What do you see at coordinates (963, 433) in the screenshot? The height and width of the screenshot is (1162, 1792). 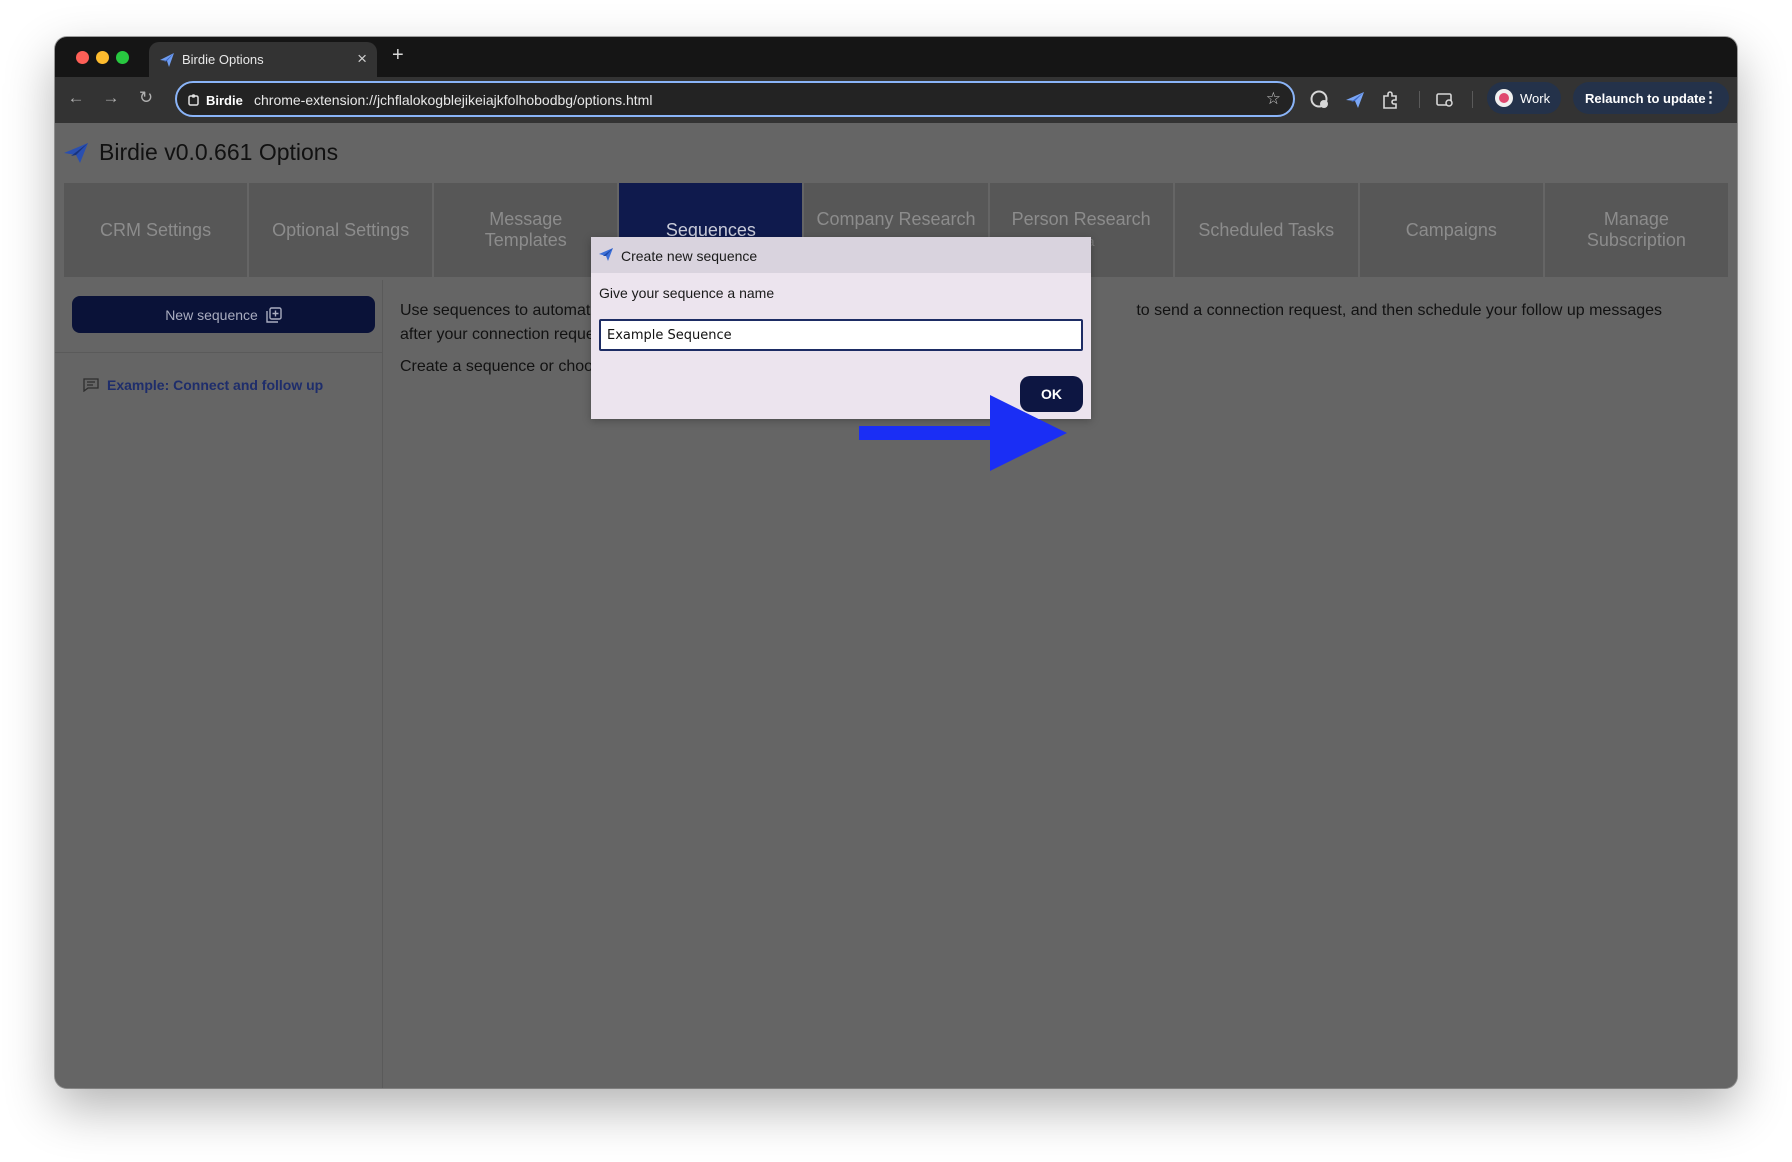 I see `annotation-arrow-icon` at bounding box center [963, 433].